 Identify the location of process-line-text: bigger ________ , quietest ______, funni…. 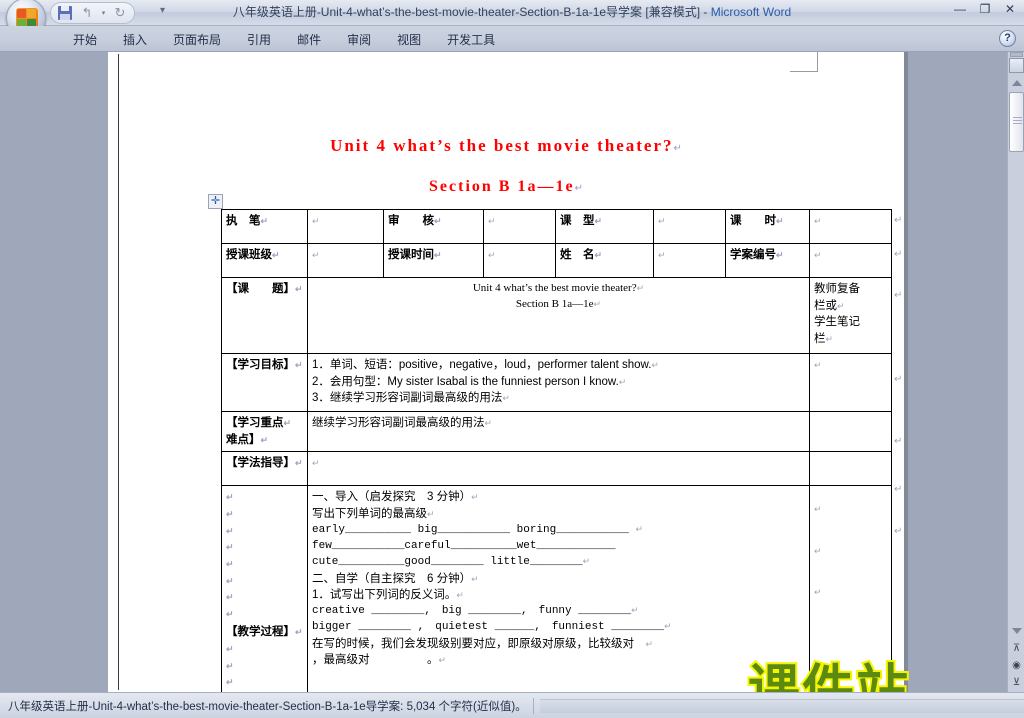
(488, 626).